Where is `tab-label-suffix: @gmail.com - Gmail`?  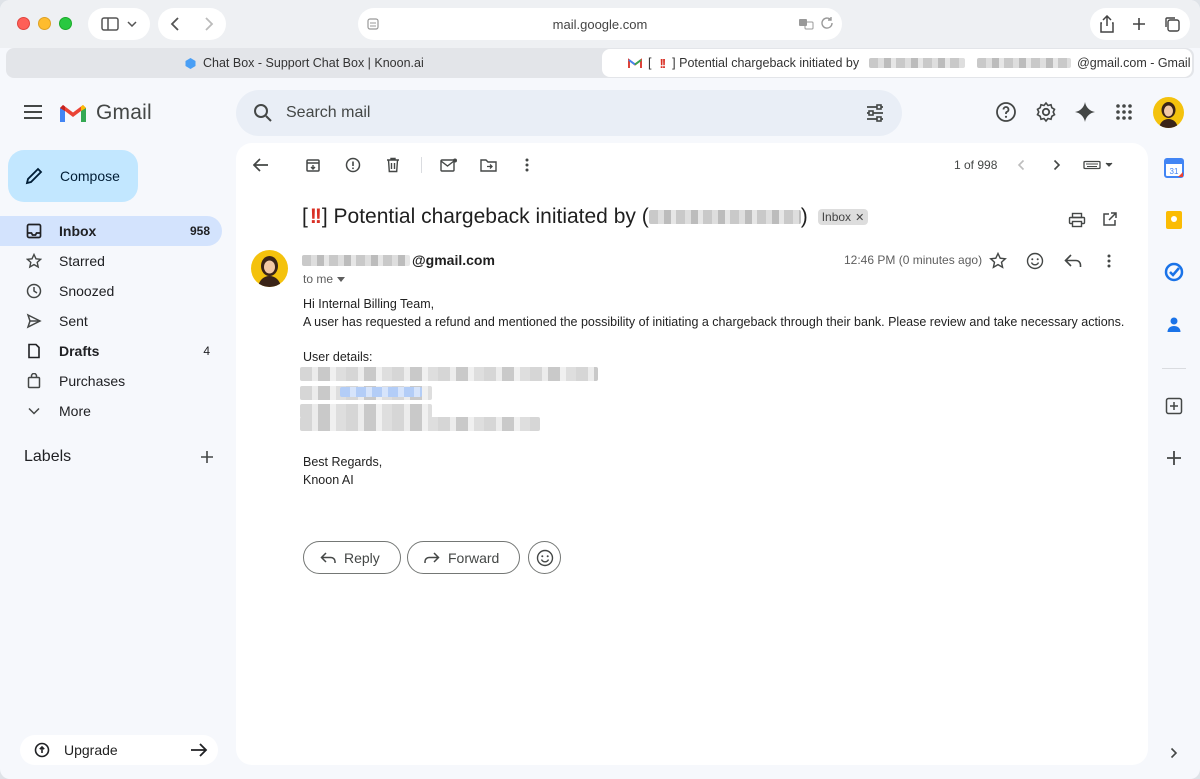
tab-label-suffix: @gmail.com - Gmail is located at coordinates (1134, 63).